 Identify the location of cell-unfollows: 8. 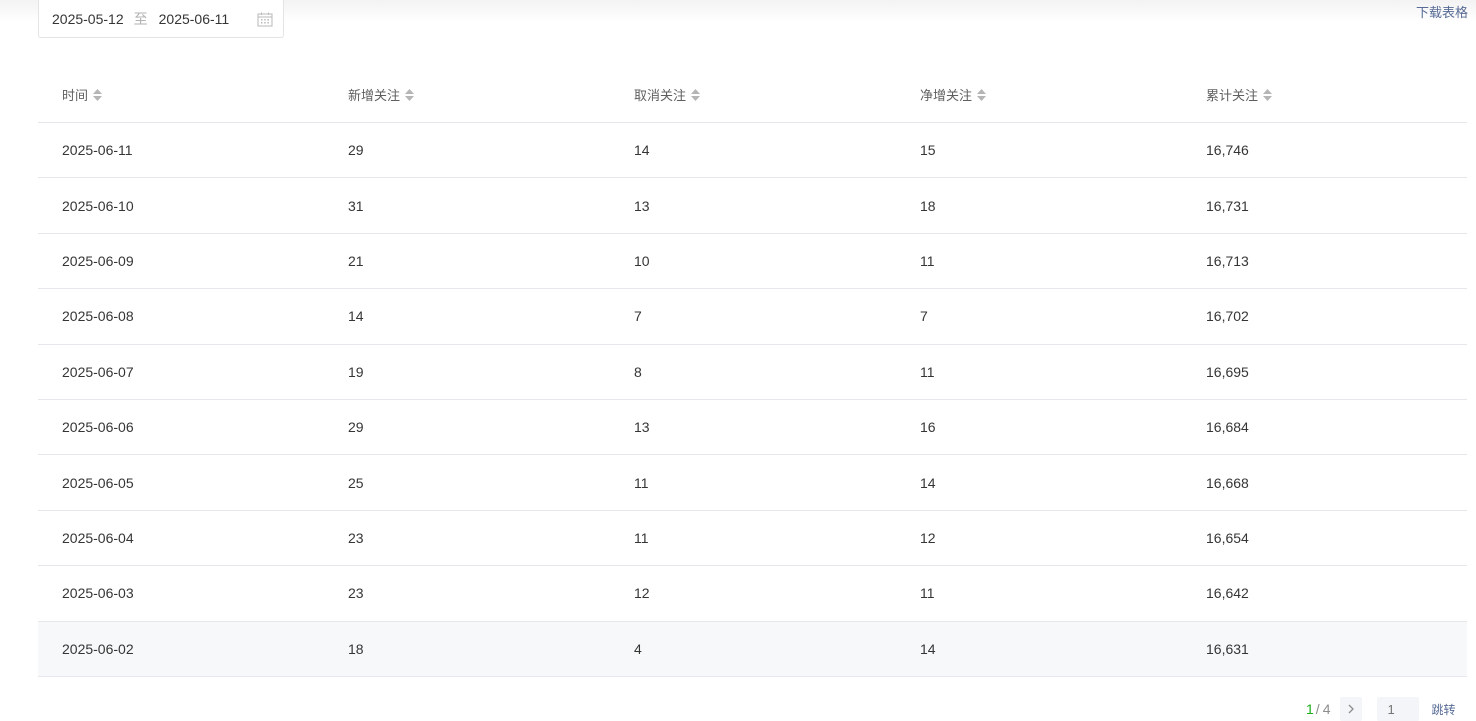
(638, 371).